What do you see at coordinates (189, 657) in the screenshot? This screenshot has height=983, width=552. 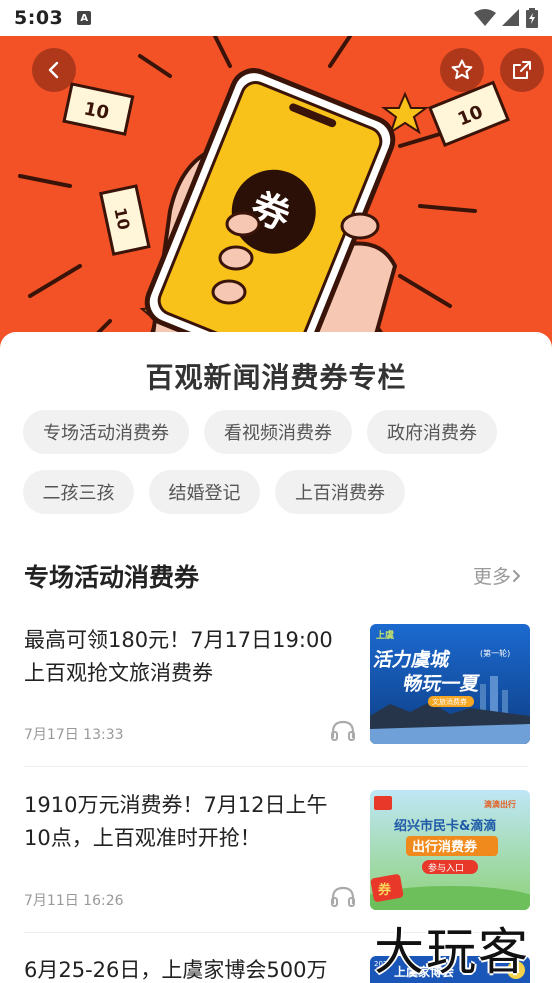 I see `article-title: 最高可领180元！7月17日19:00 上百观抢文旅消费券` at bounding box center [189, 657].